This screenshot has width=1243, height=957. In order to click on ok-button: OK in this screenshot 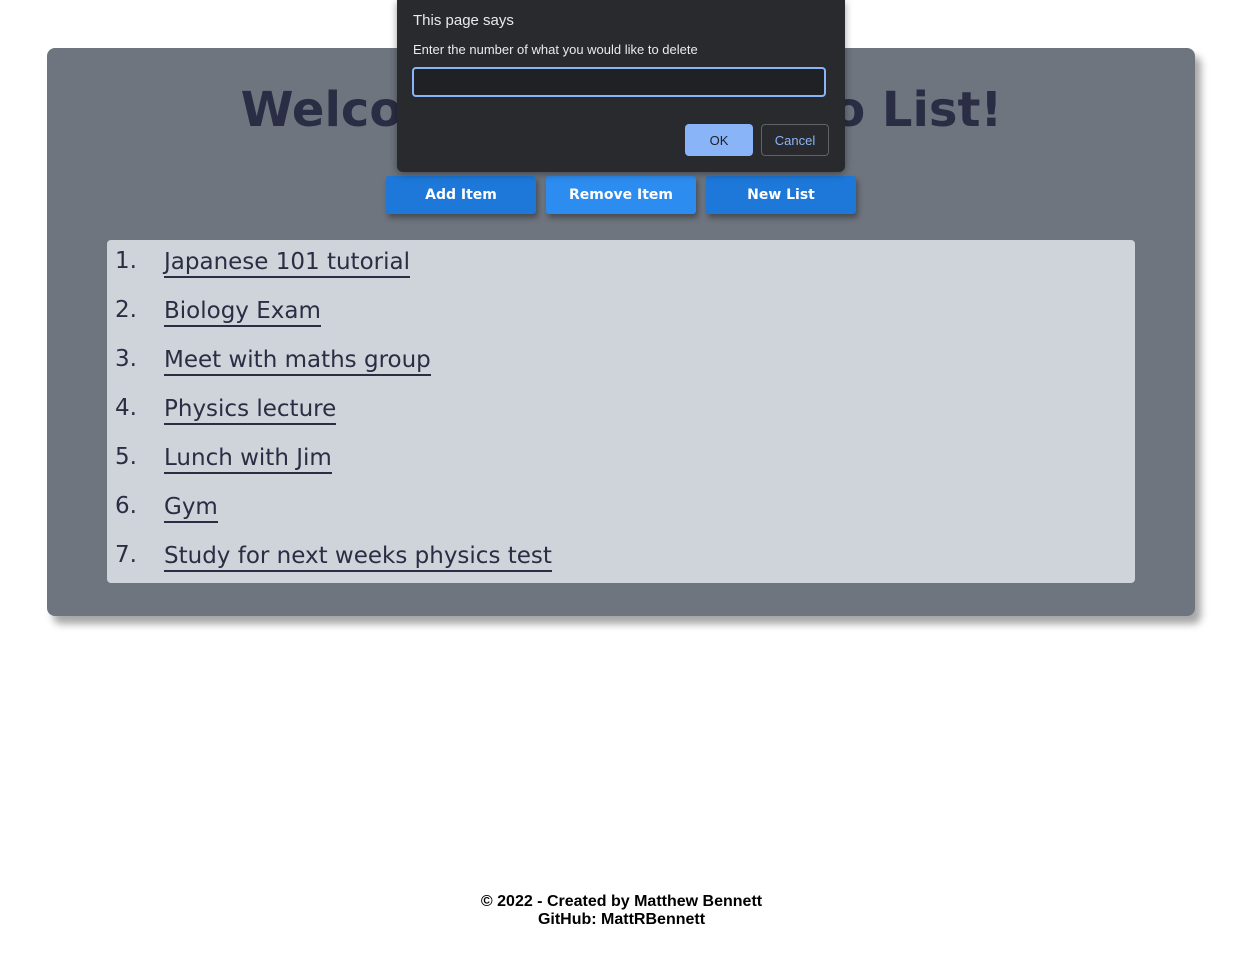, I will do `click(719, 140)`.